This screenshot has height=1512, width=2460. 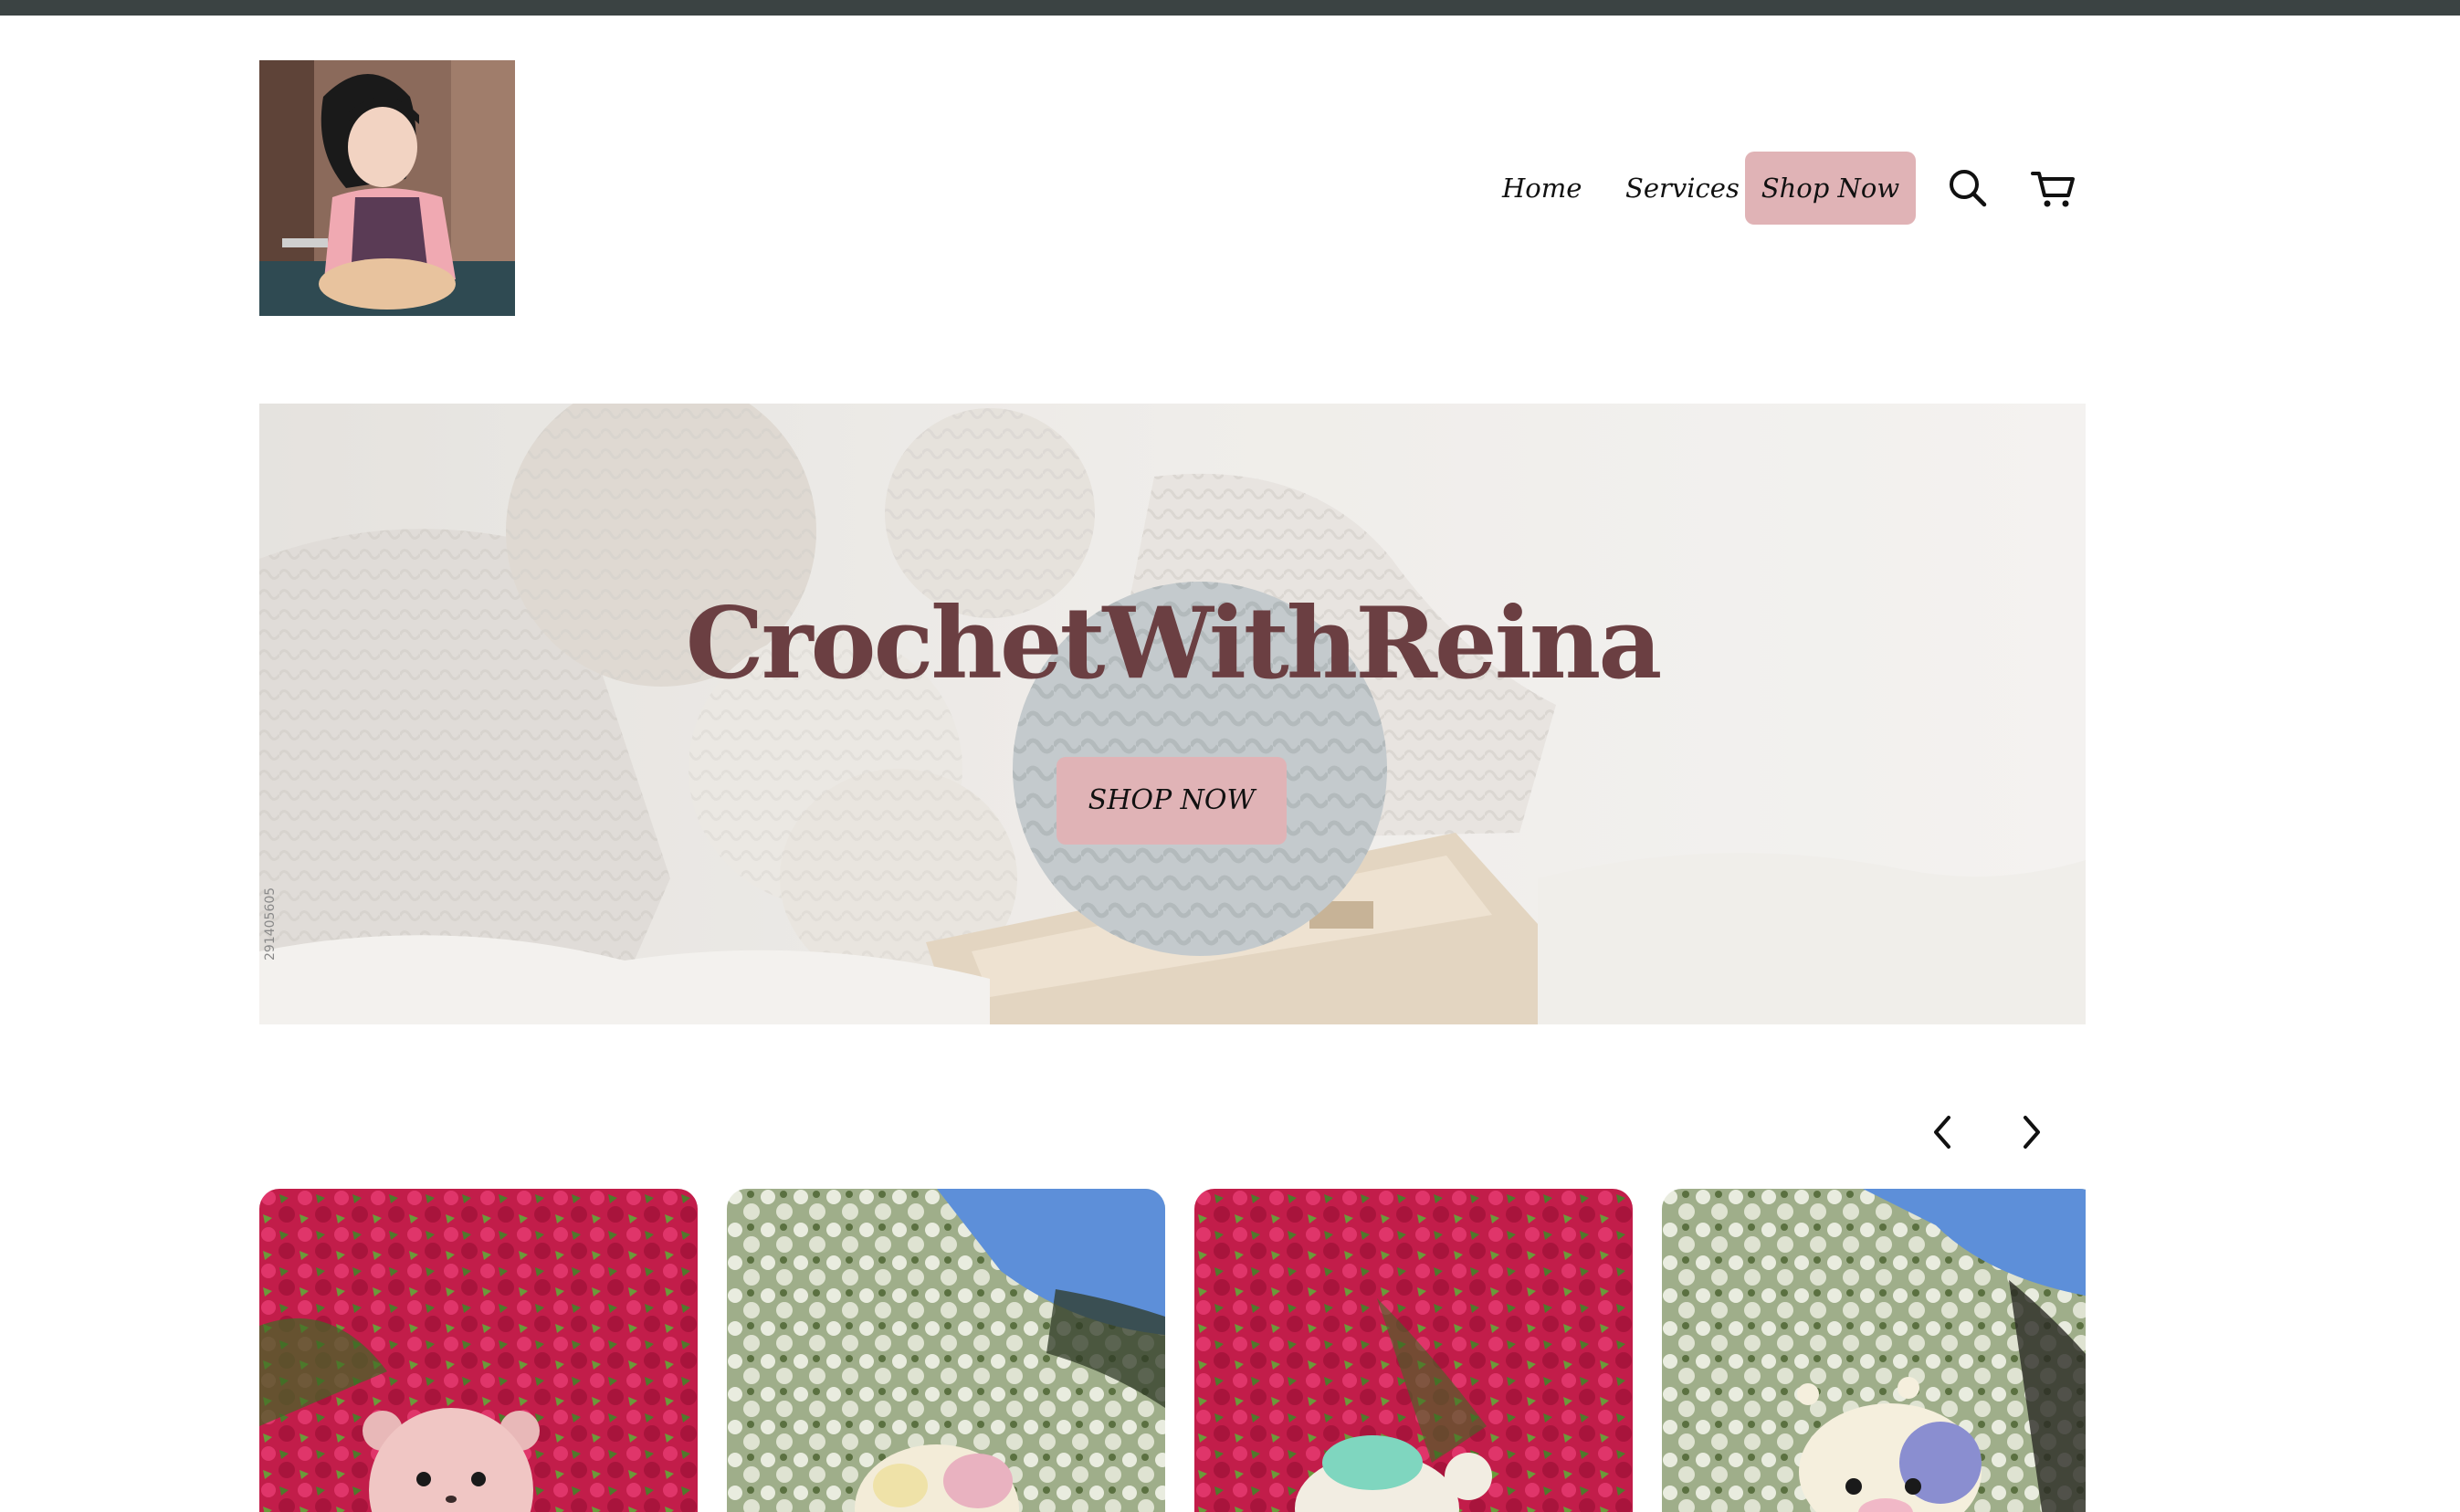 I want to click on chevron-left-icon, so click(x=1944, y=1132).